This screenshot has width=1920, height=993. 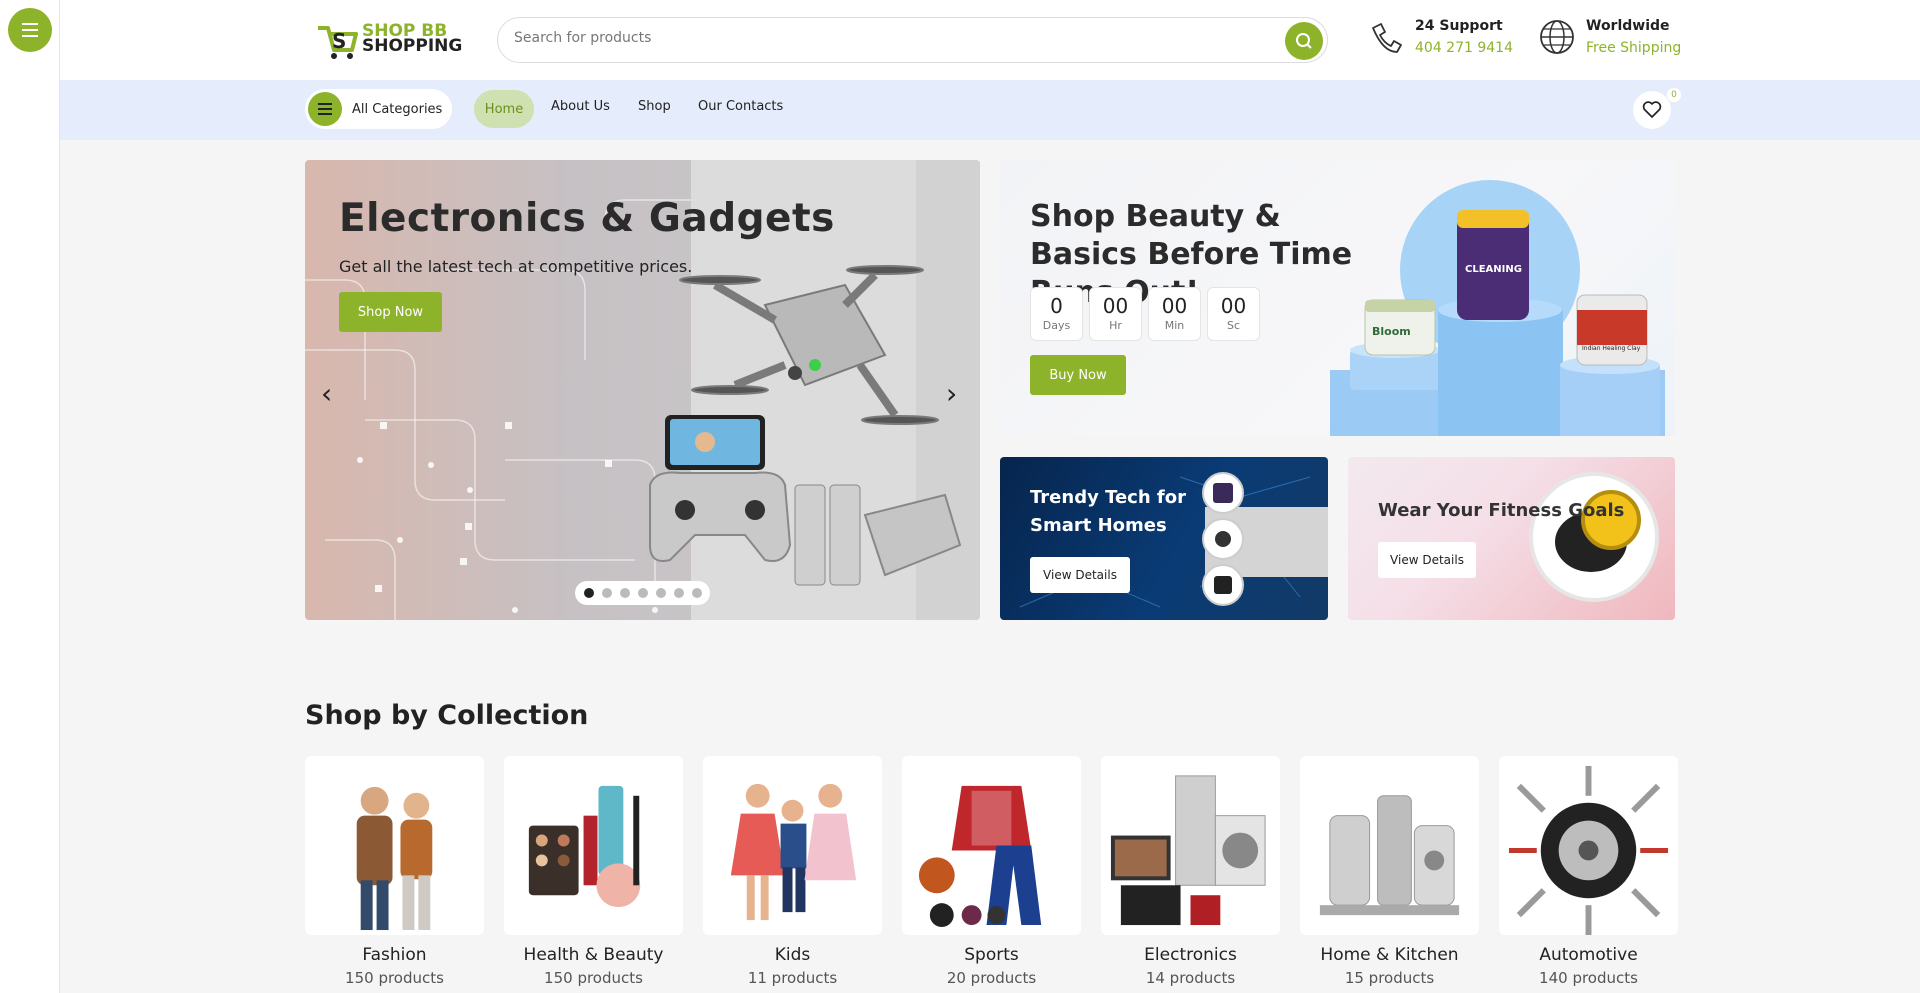 I want to click on countdown-value: 0, so click(x=1056, y=306).